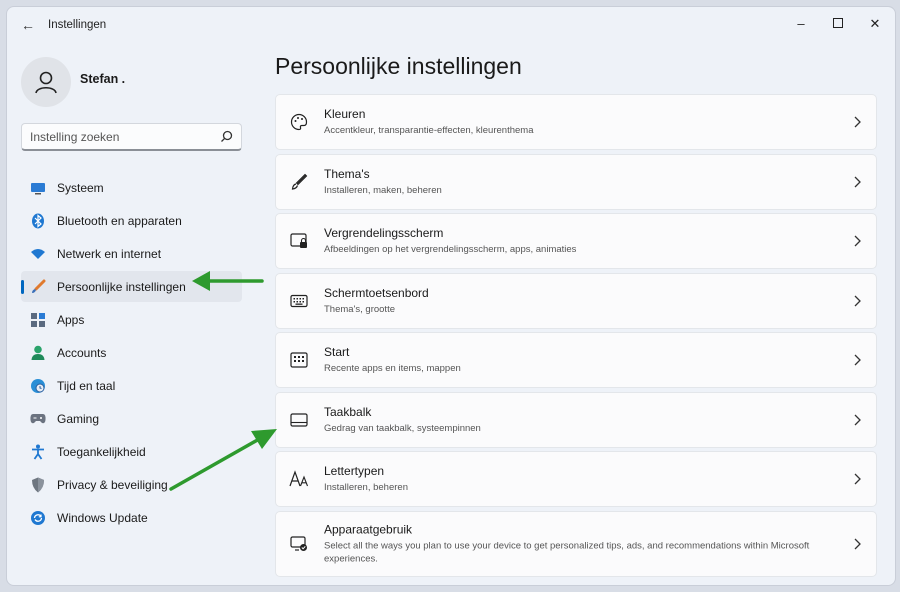 This screenshot has height=592, width=900. Describe the element at coordinates (38, 320) in the screenshot. I see `apps-icon` at that location.